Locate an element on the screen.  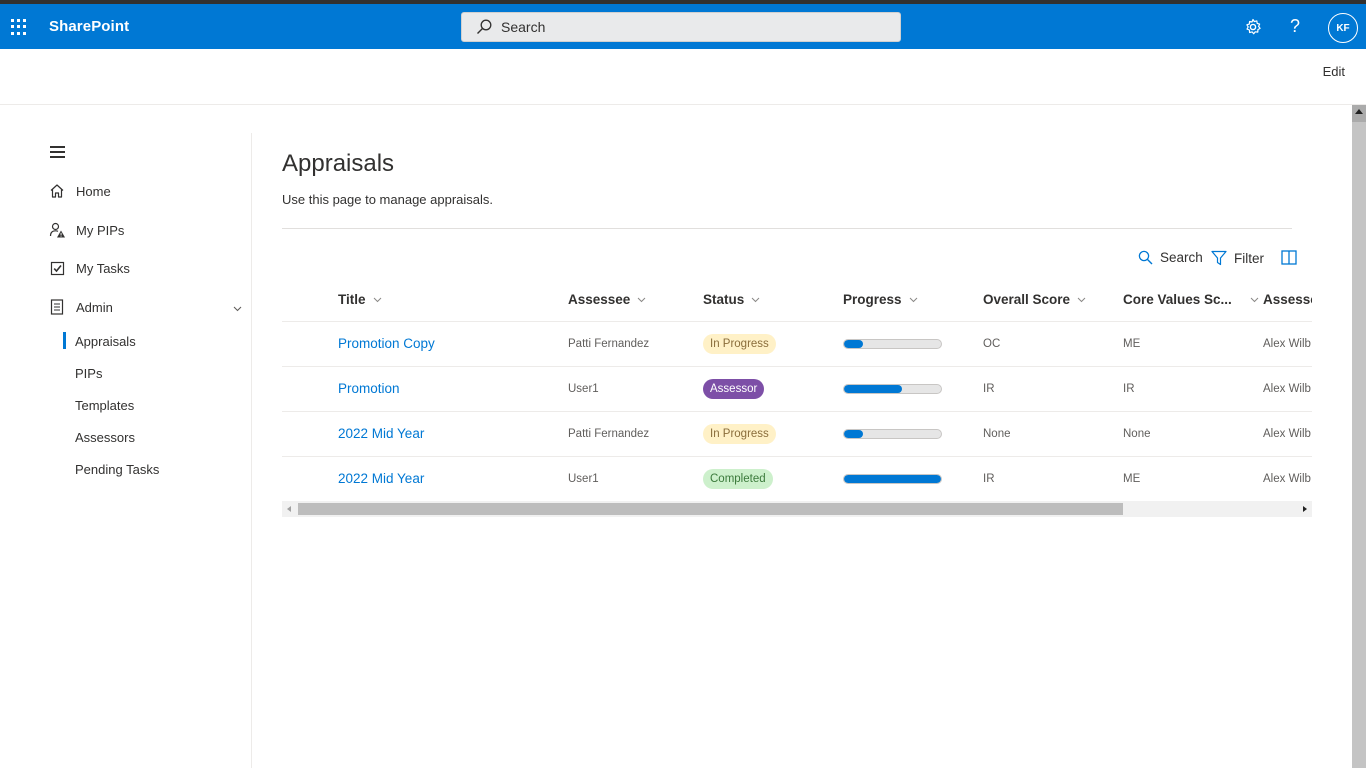
app-name-link: SharePoint is located at coordinates (89, 26).